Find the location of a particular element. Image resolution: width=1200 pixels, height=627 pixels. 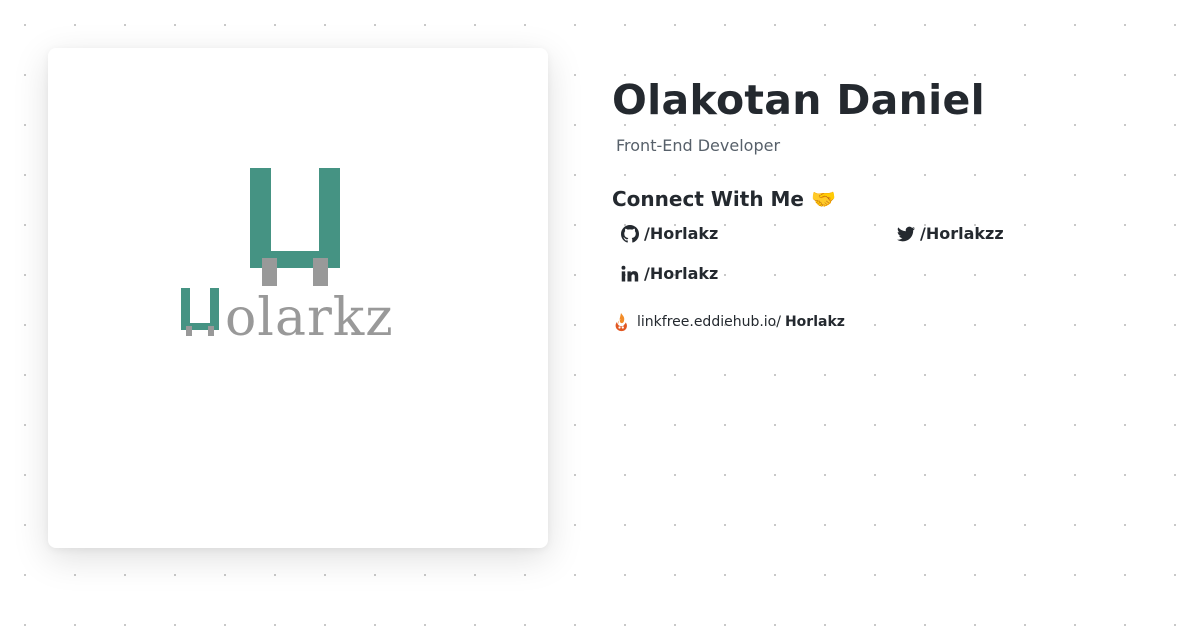

profile-name: Olakotan Daniel is located at coordinates (798, 100).